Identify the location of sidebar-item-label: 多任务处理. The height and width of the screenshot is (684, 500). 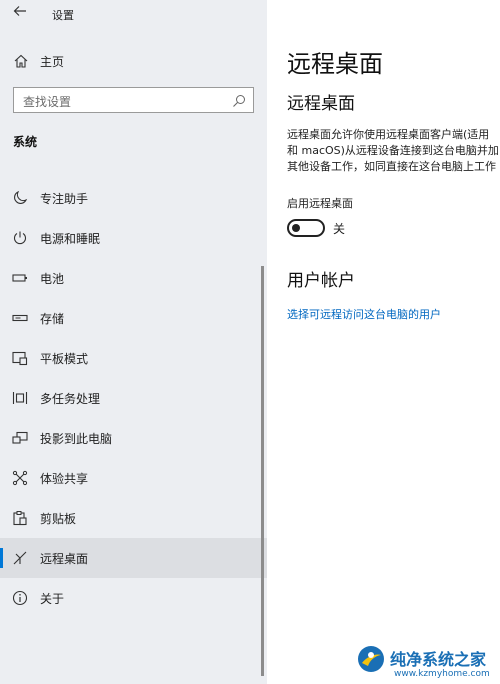
(70, 399).